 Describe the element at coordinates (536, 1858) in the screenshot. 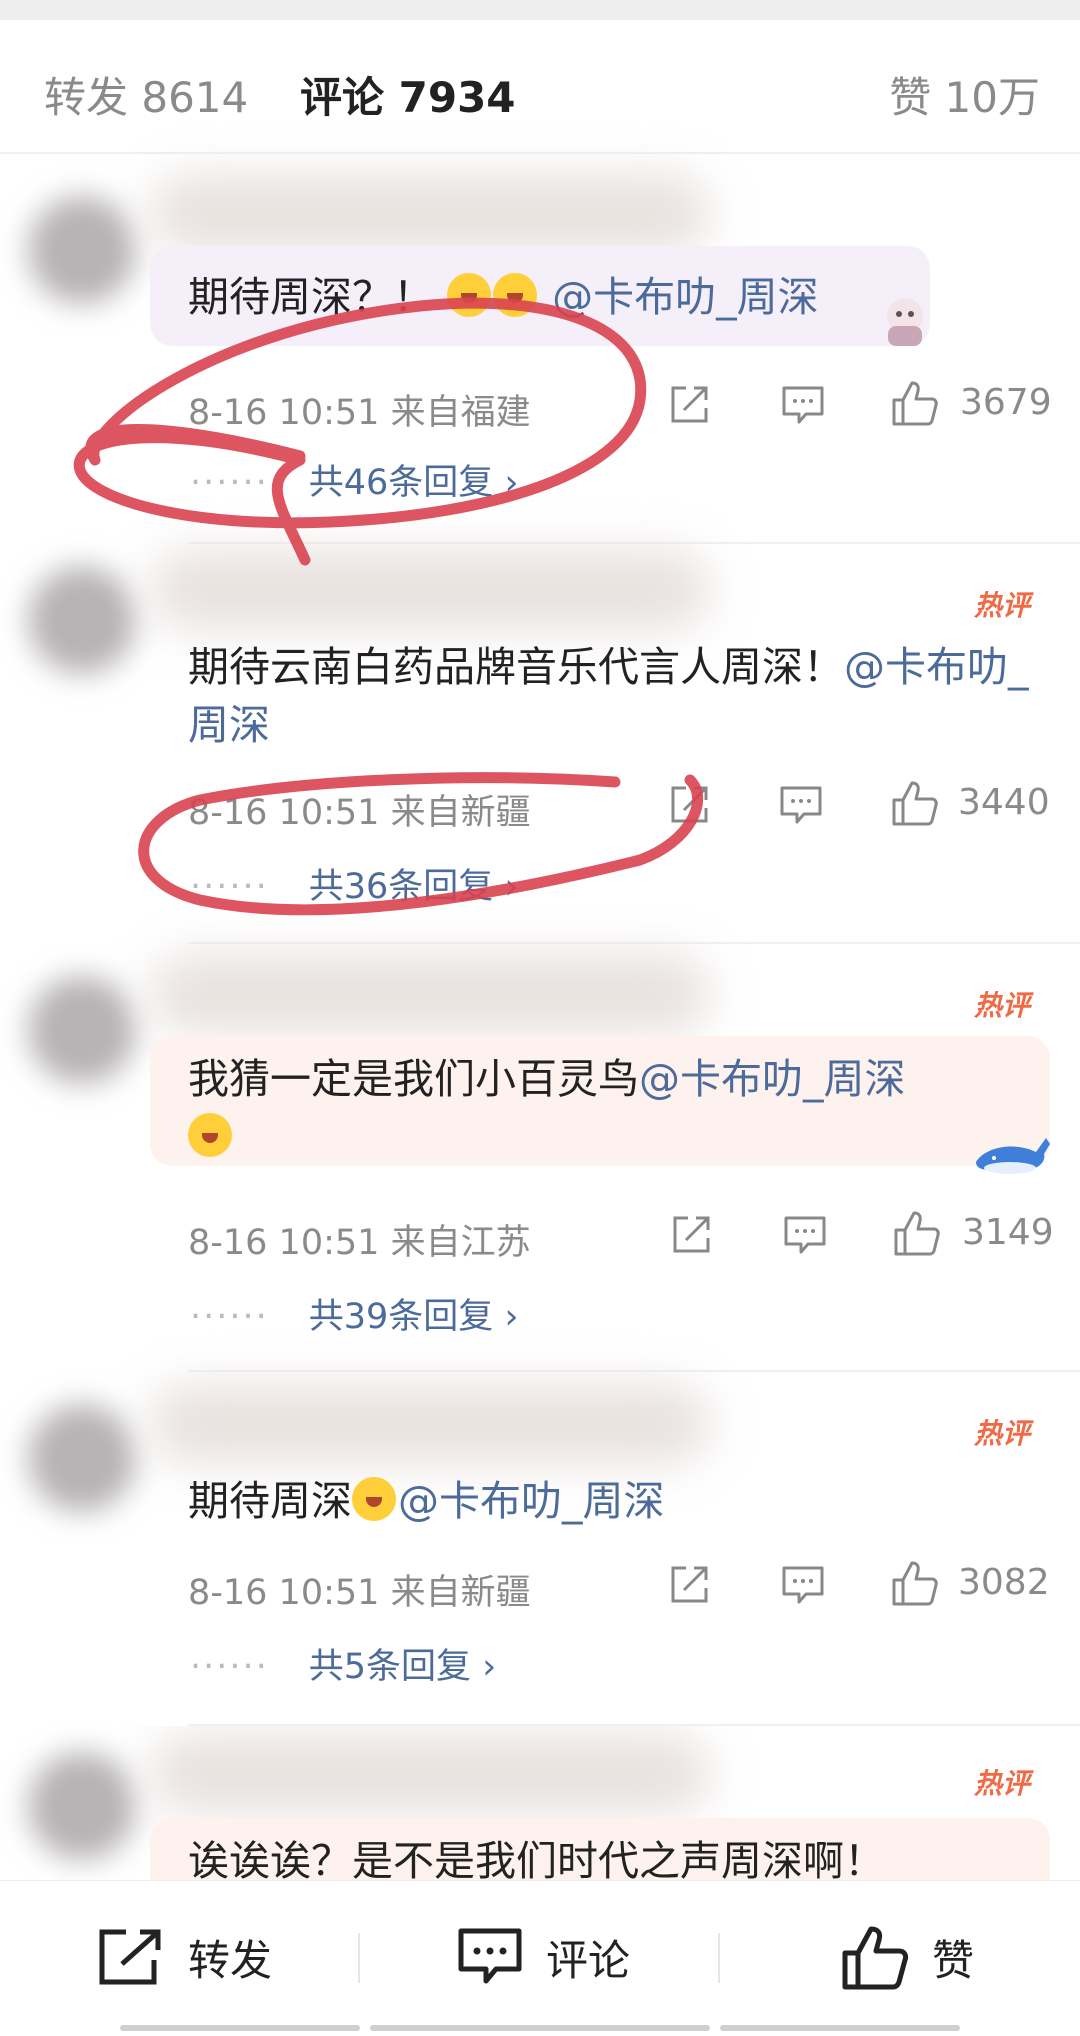

I see `comment-body: 诶诶诶？是不是我们时代之声周深啊！` at that location.